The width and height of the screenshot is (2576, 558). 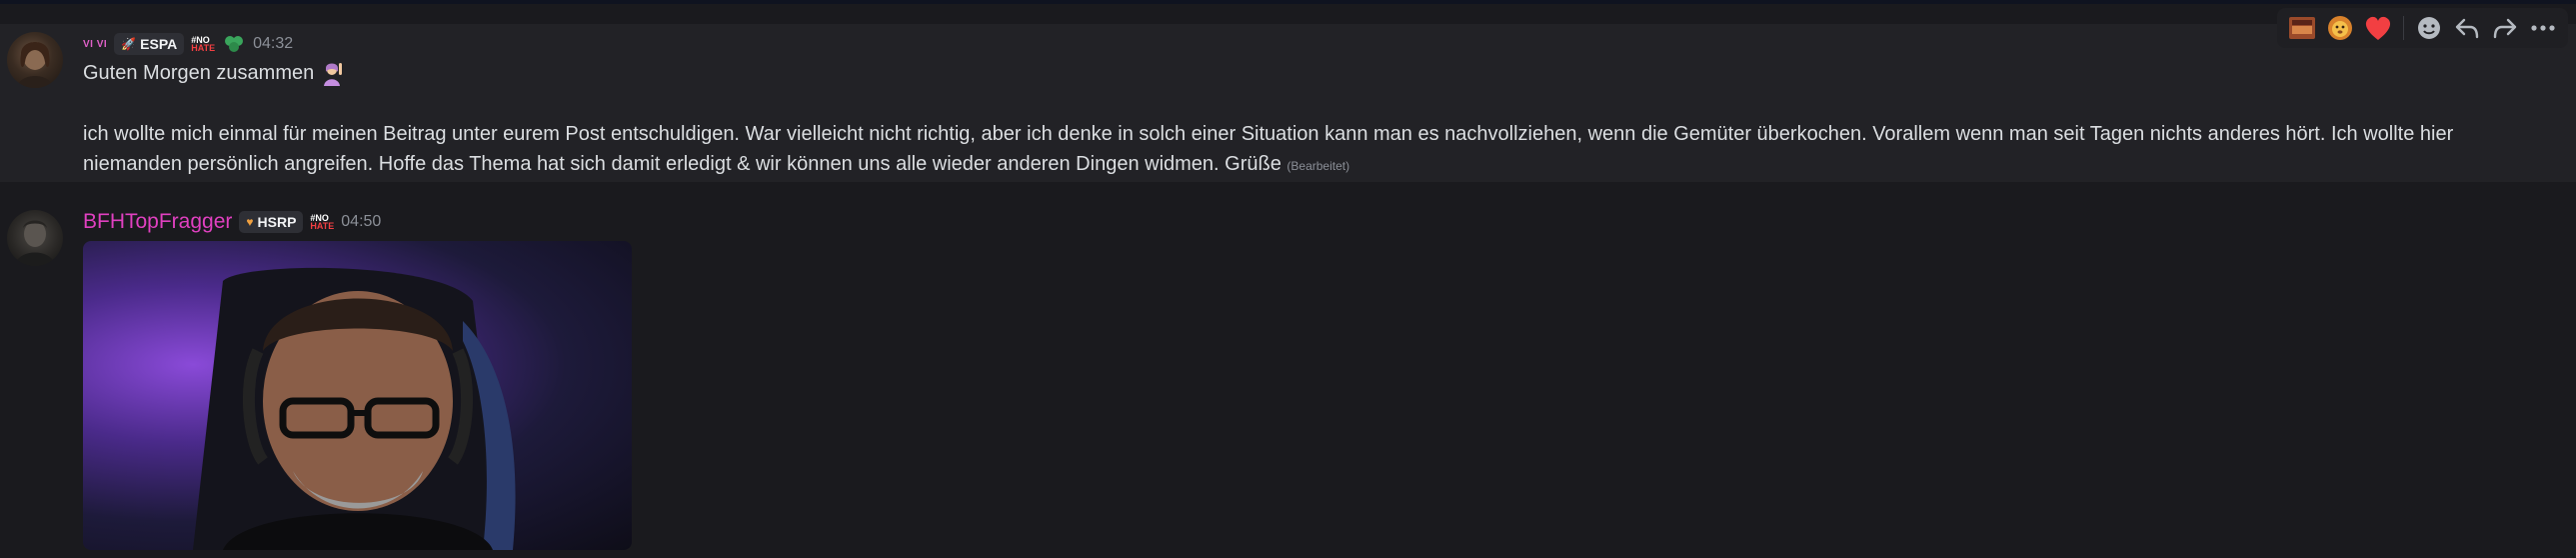 I want to click on toolbar-separator, so click(x=2403, y=28).